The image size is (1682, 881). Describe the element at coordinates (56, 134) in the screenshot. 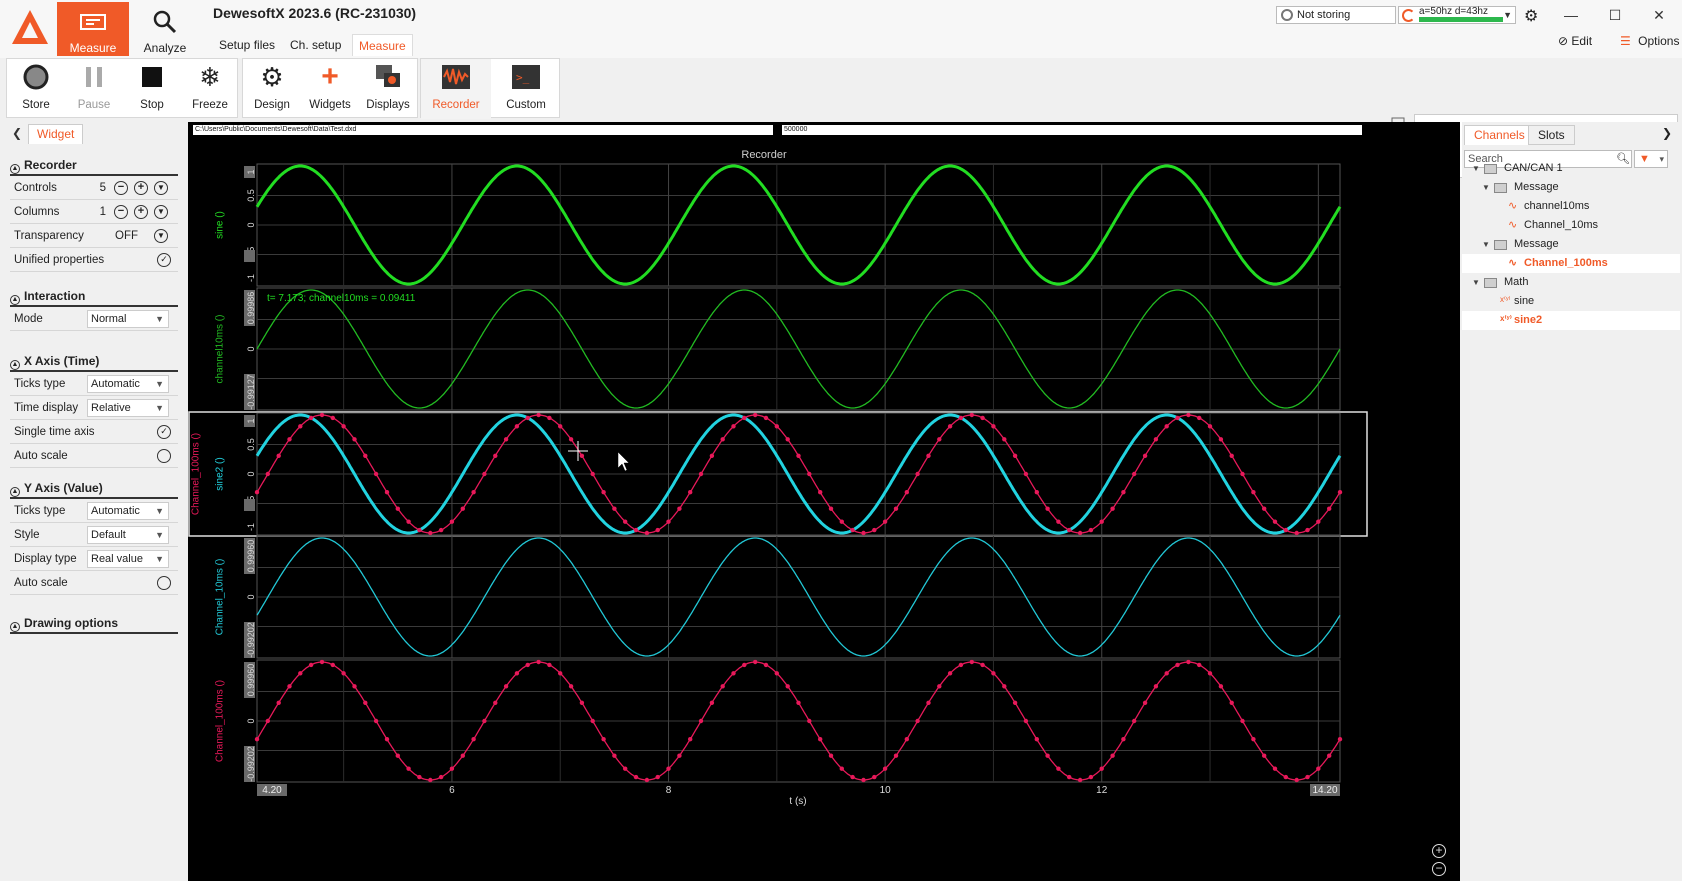

I see `tab-widget: Widget` at that location.